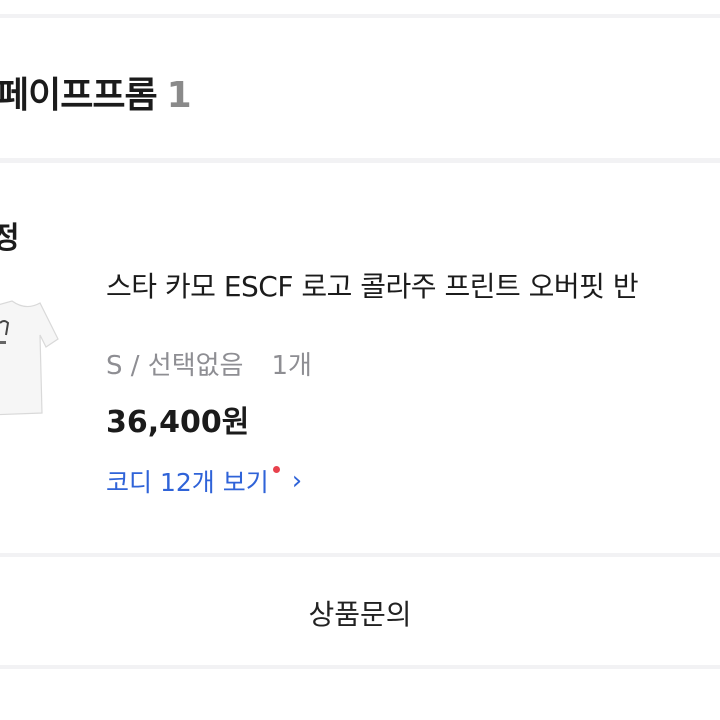 The height and width of the screenshot is (720, 720). What do you see at coordinates (179, 95) in the screenshot?
I see `store-item-count: 1` at bounding box center [179, 95].